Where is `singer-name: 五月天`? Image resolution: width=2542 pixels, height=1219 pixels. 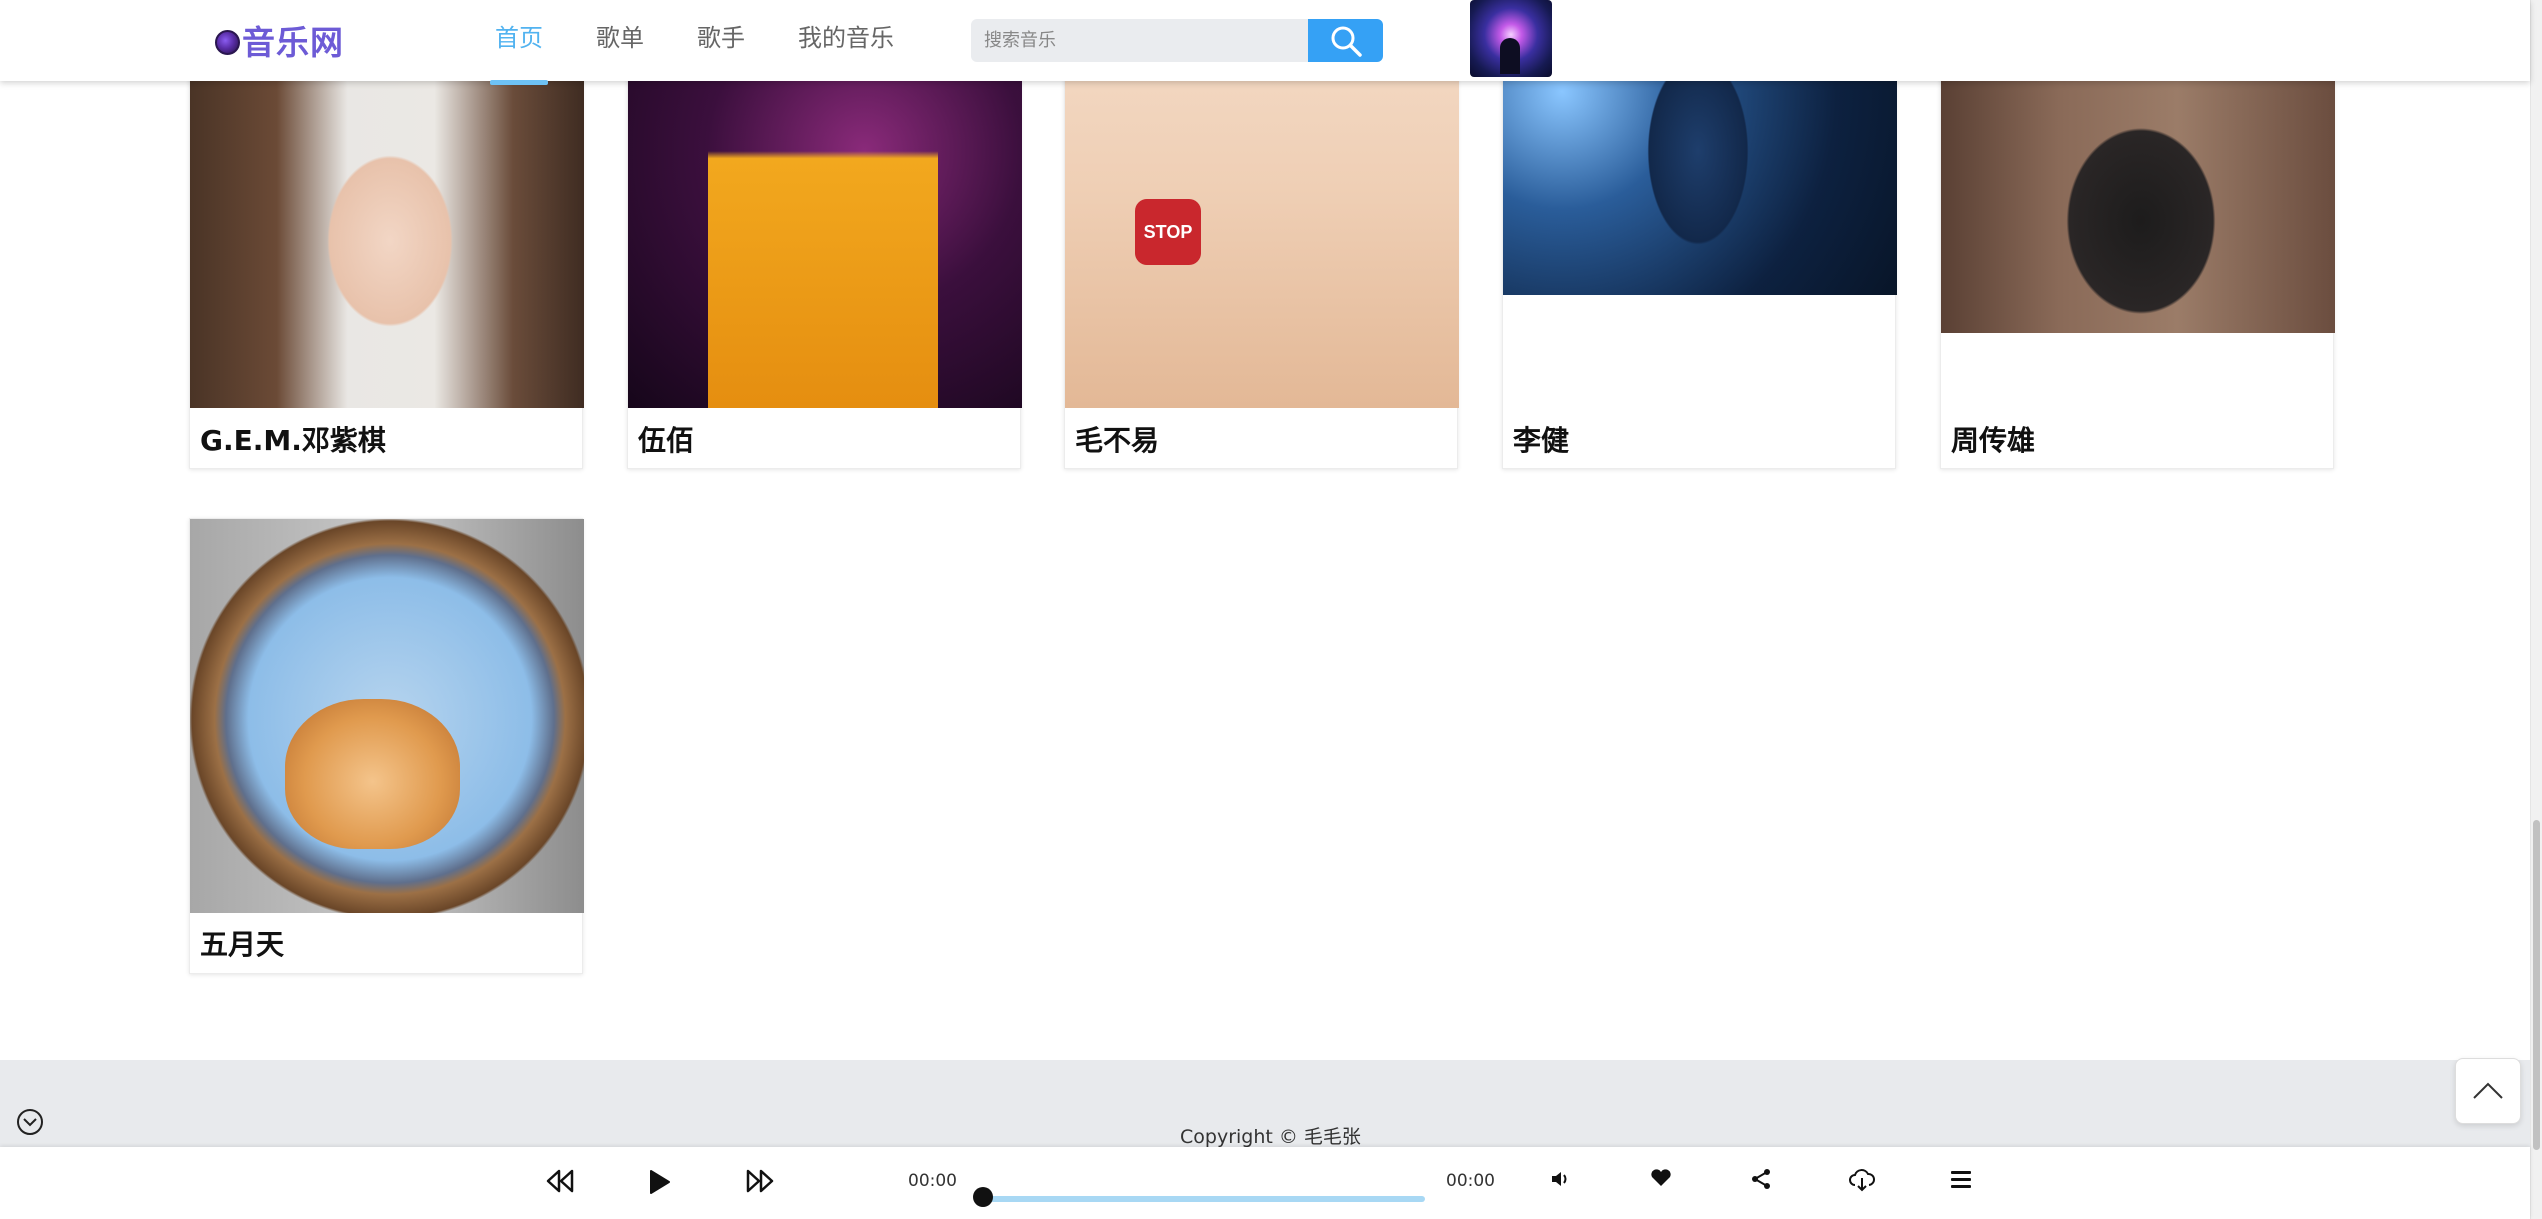
singer-name: 五月天 is located at coordinates (242, 944).